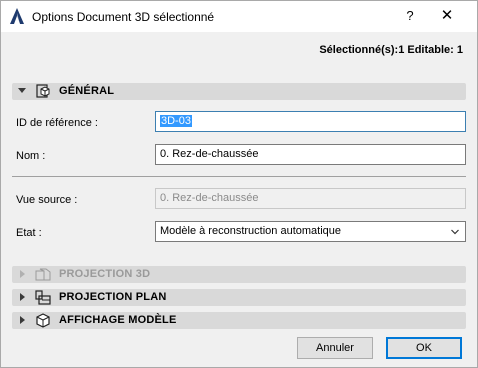 This screenshot has height=368, width=478. I want to click on state-select: Modèle à reconstruction automatique, so click(310, 231).